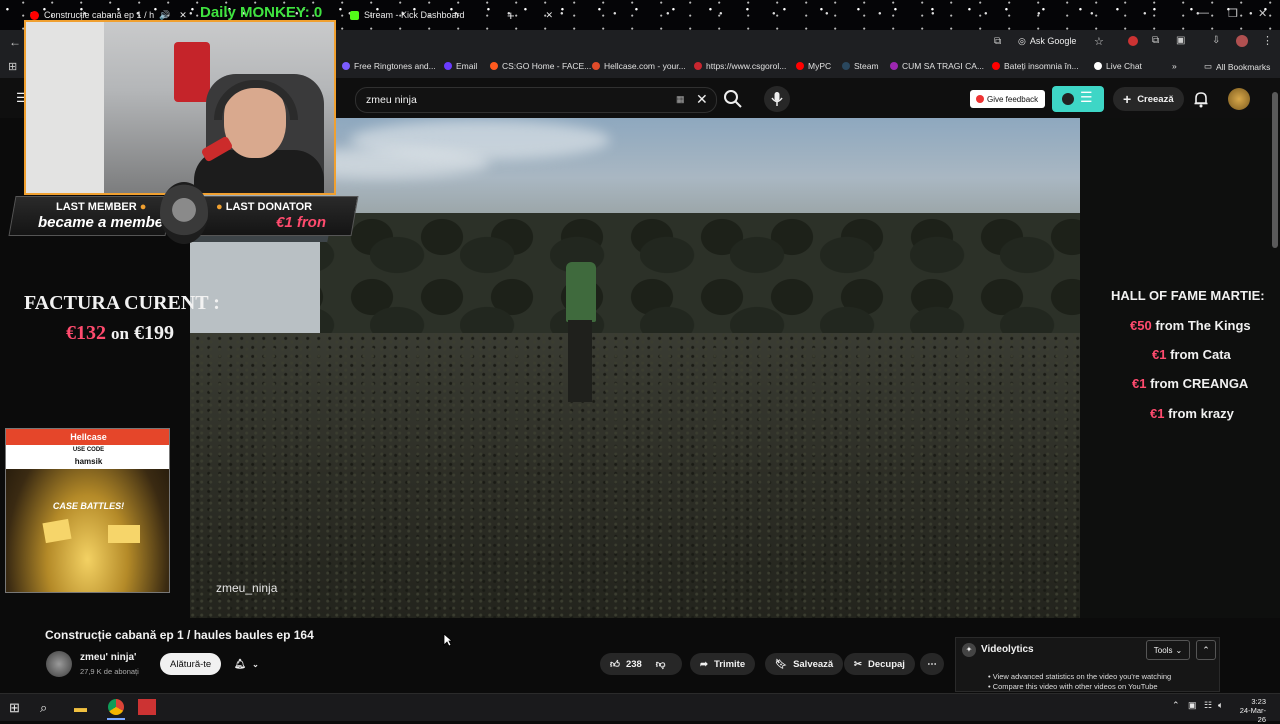 This screenshot has height=724, width=1280. Describe the element at coordinates (1013, 99) in the screenshot. I see `give-feedback-label: Give feedback` at that location.